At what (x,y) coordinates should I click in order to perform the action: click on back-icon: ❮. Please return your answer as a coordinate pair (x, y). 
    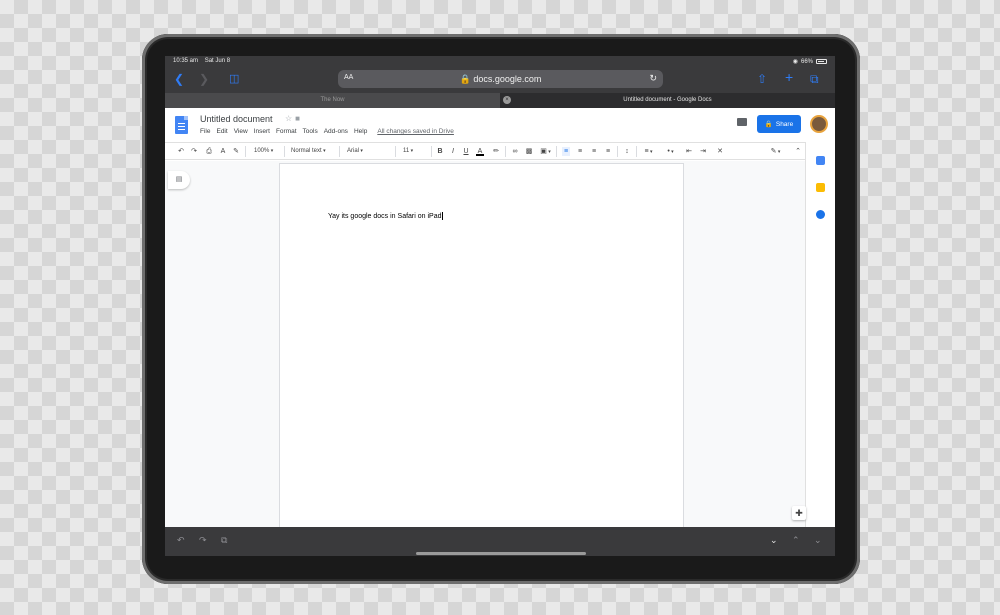
    Looking at the image, I should click on (179, 79).